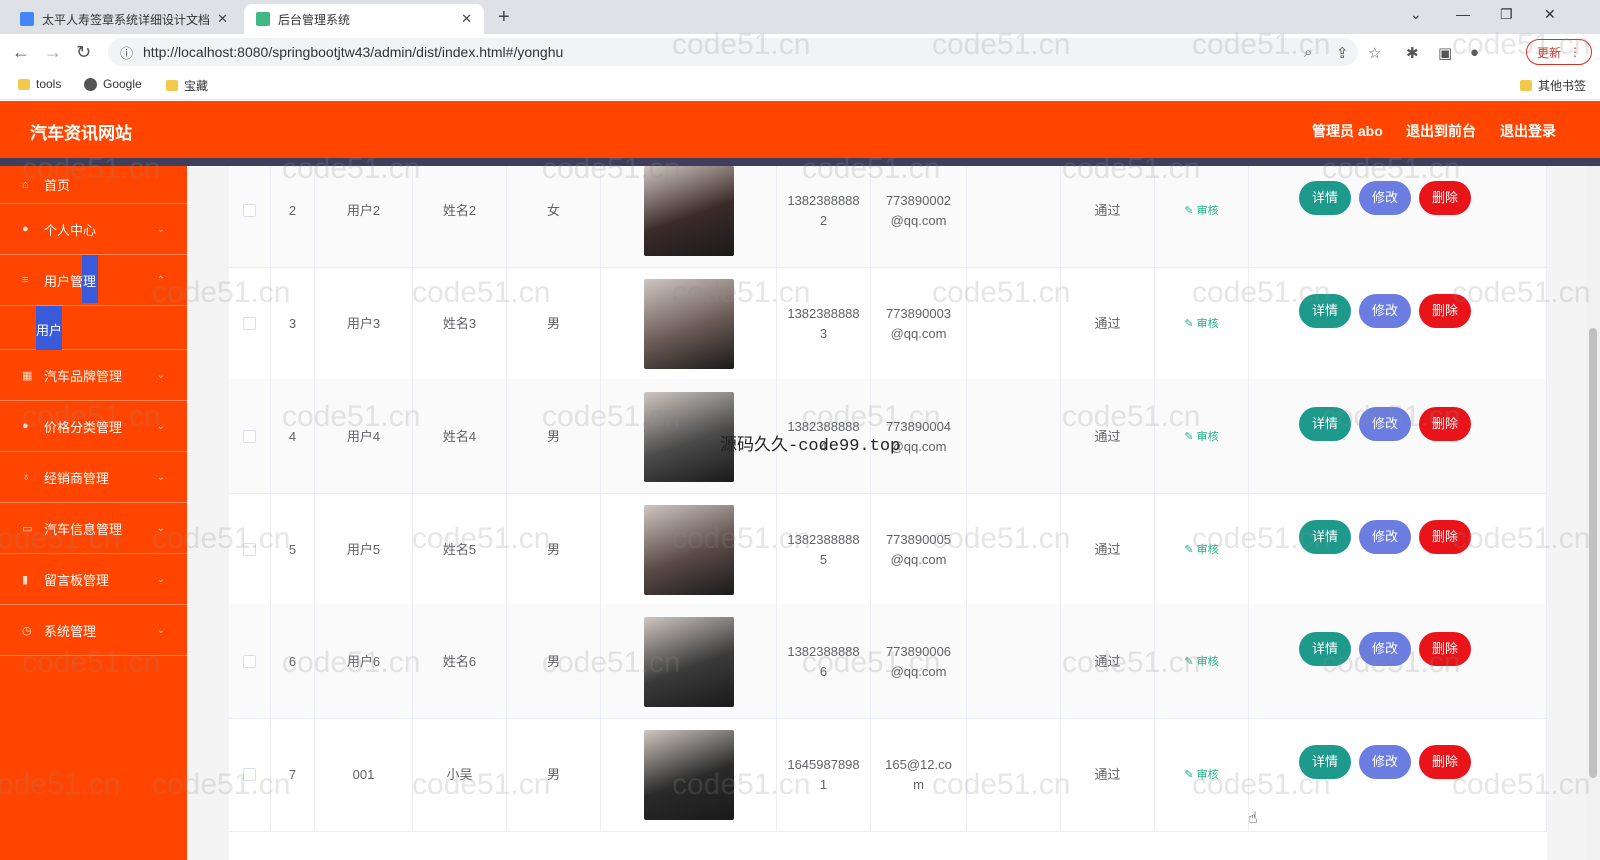  What do you see at coordinates (1463, 14) in the screenshot?
I see `minimize-button: —` at bounding box center [1463, 14].